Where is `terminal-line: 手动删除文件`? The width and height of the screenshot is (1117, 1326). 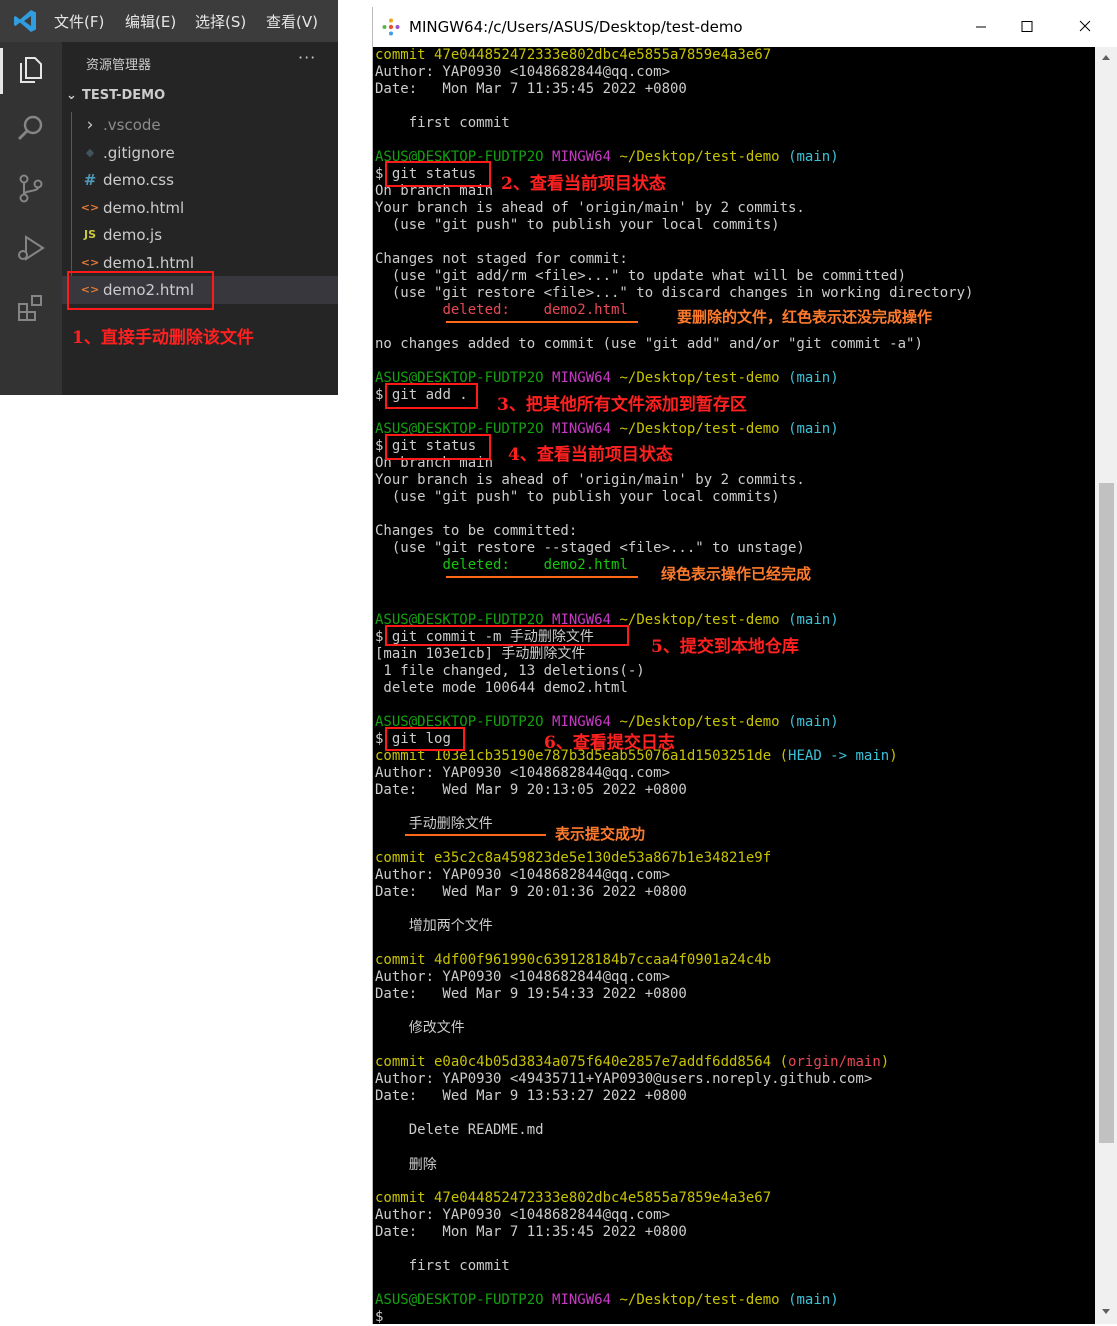
terminal-line: 手动删除文件 is located at coordinates (434, 824).